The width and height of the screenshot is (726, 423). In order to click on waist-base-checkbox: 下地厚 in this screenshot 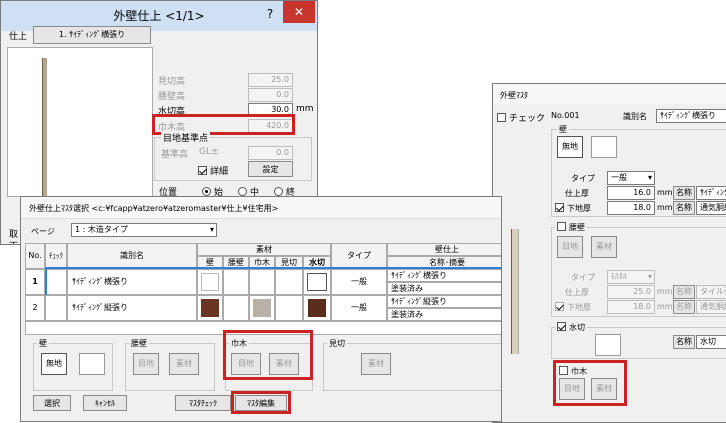, I will do `click(573, 307)`.